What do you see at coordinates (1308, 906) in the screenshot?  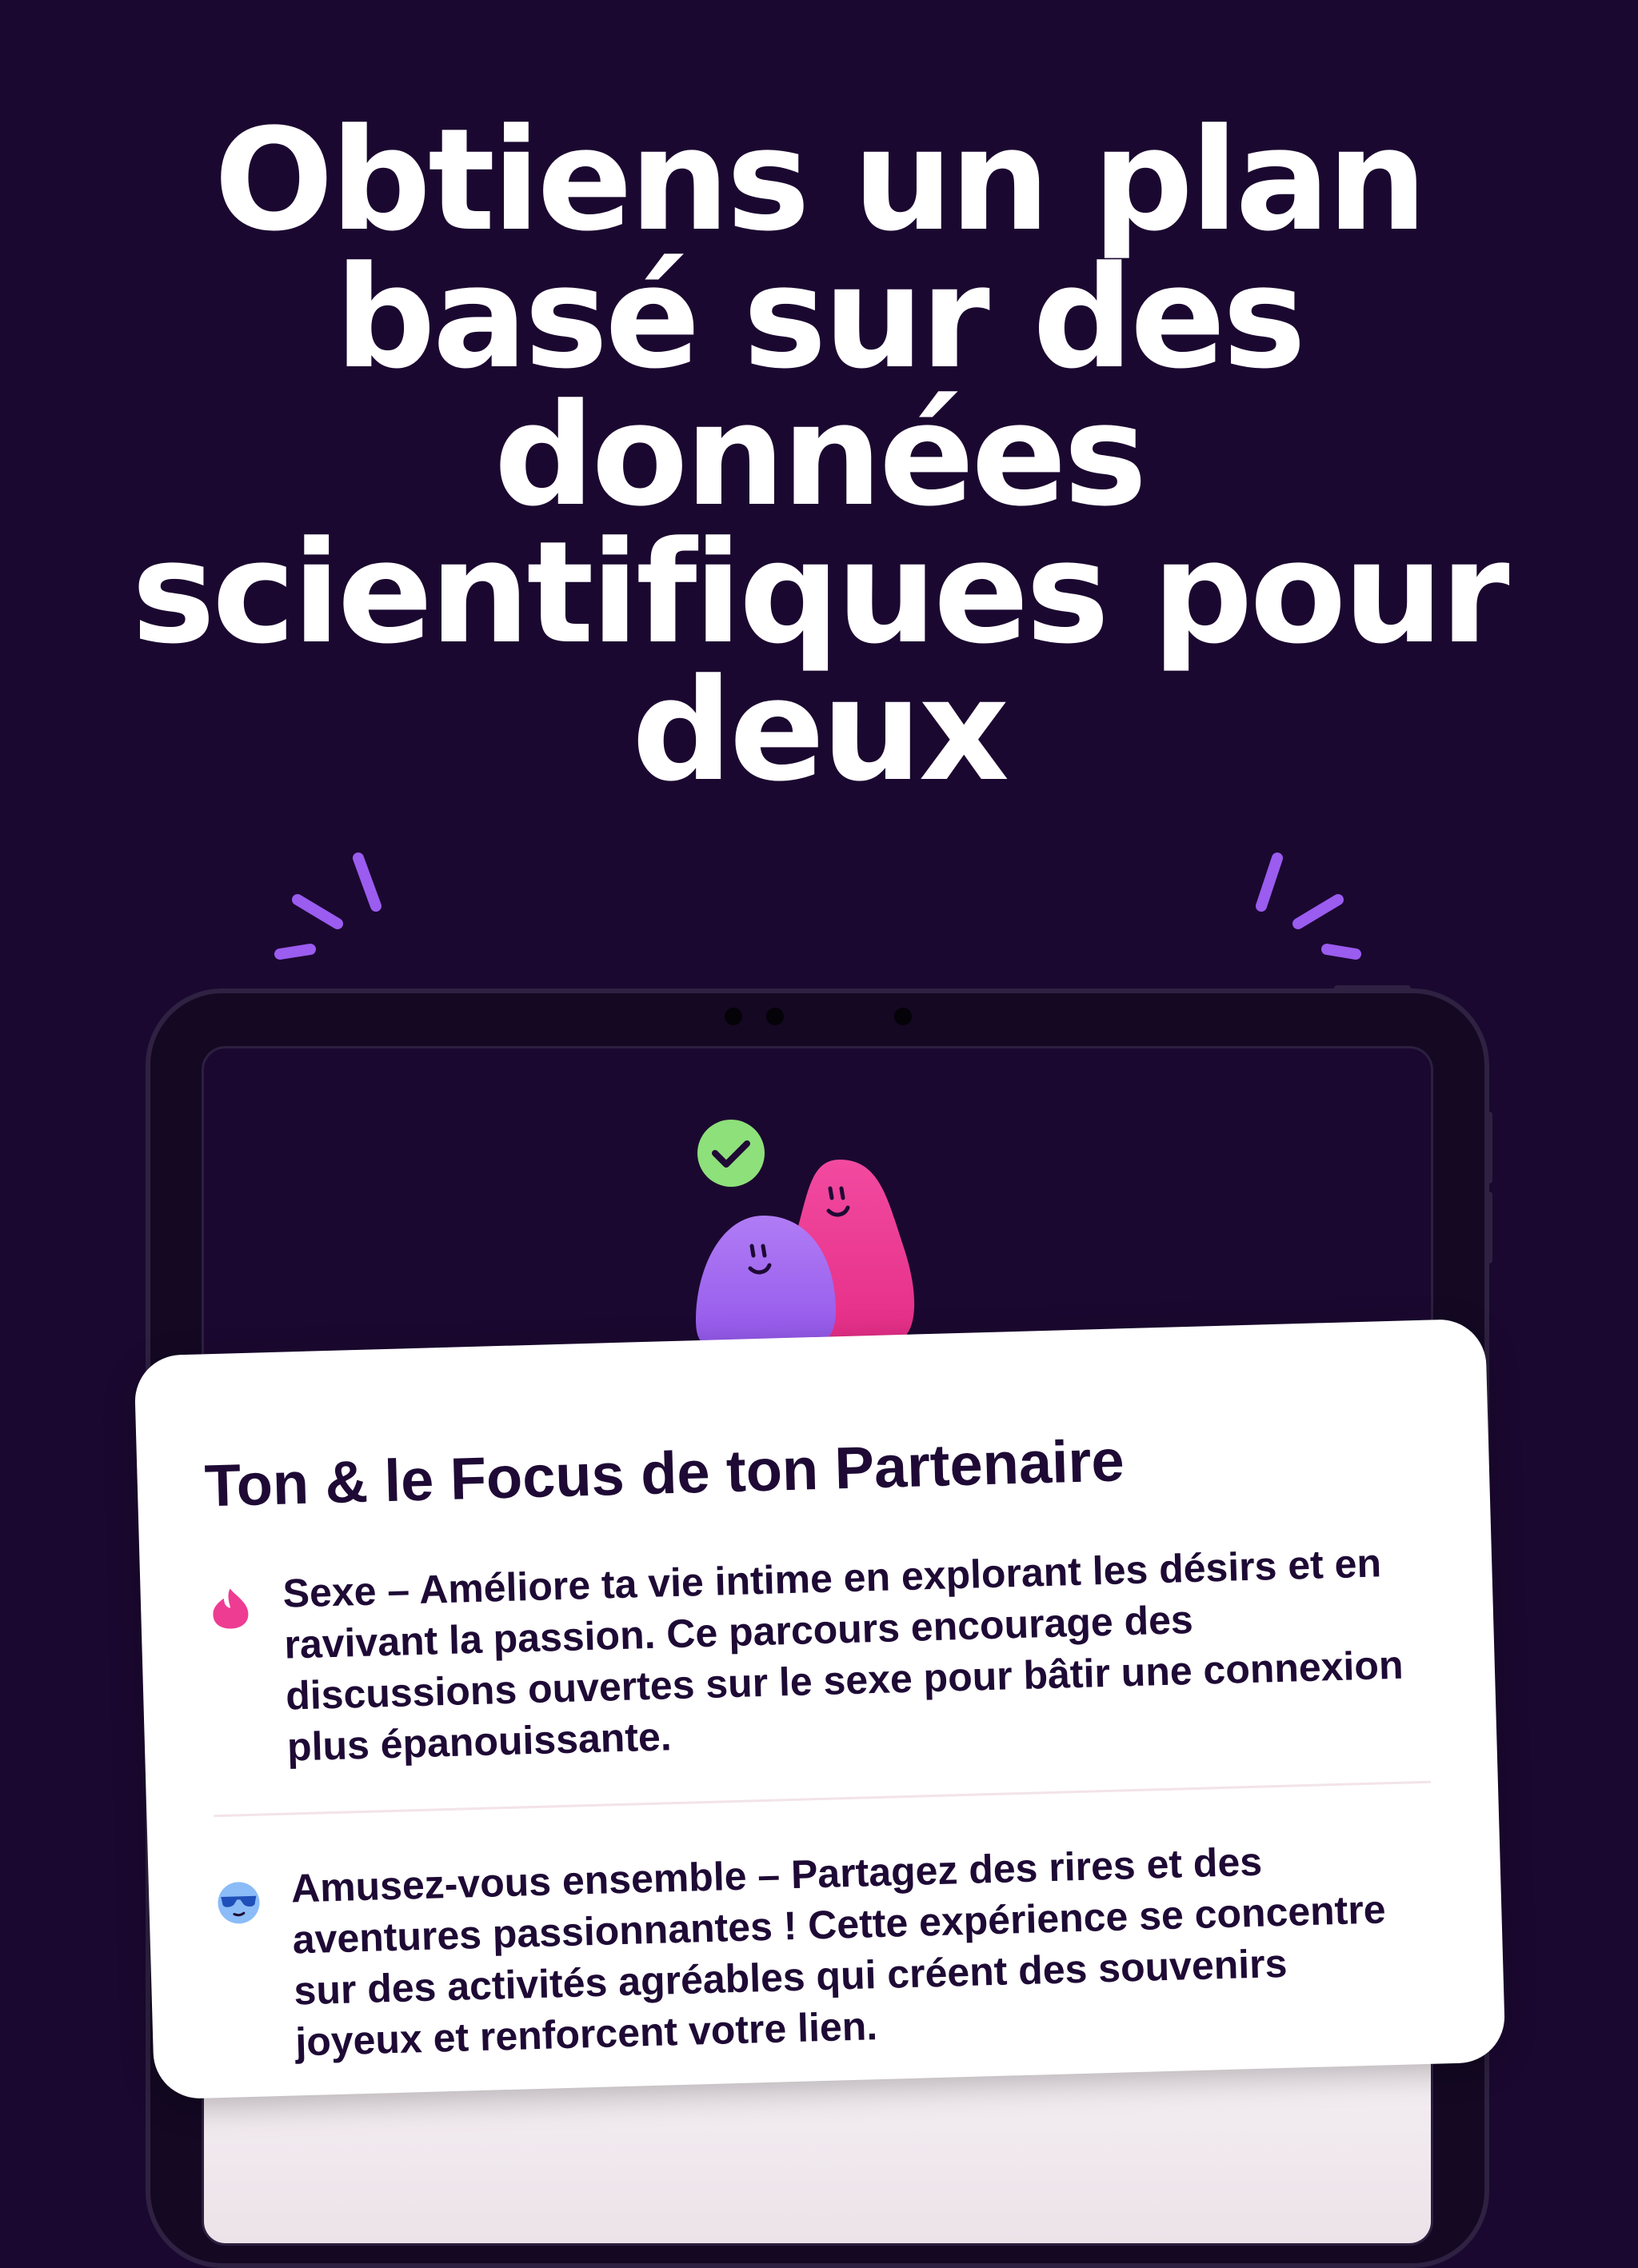 I see `sparkle-right-icon` at bounding box center [1308, 906].